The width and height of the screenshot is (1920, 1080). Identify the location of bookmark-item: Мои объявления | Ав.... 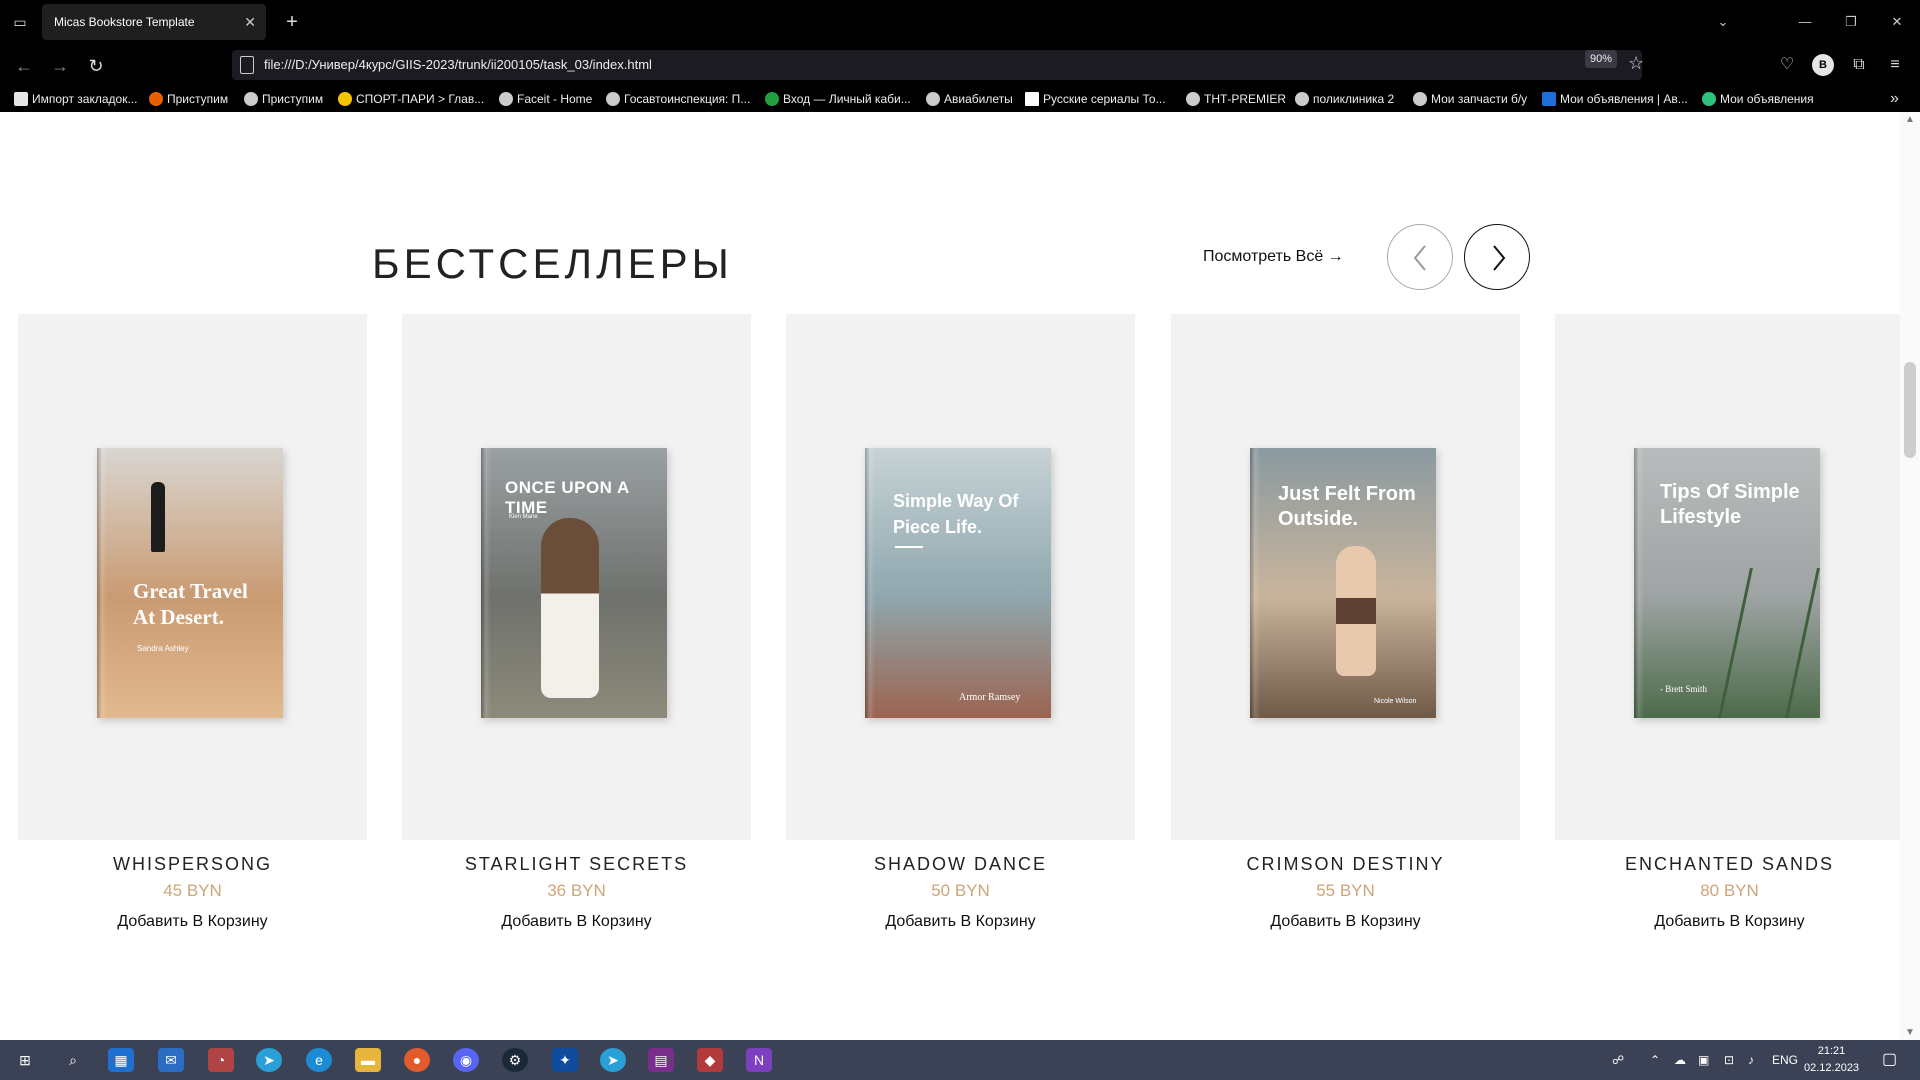
(1615, 99).